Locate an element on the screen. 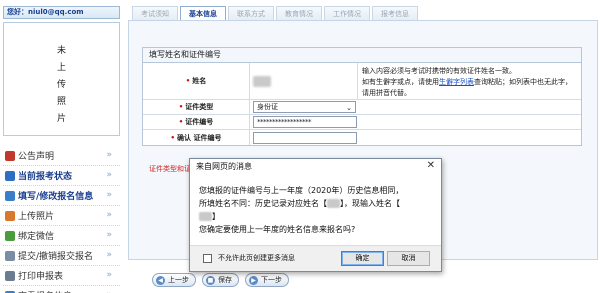  sidebar-item: 提交/撤销报交报名 » is located at coordinates (61, 256).